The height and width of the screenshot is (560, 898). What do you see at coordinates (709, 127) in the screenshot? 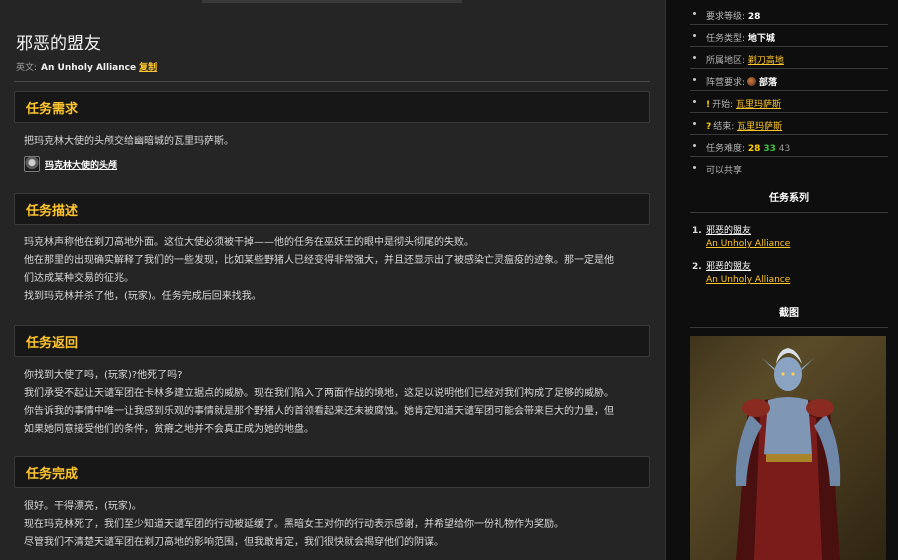
I see `question-mark-icon: ?` at bounding box center [709, 127].